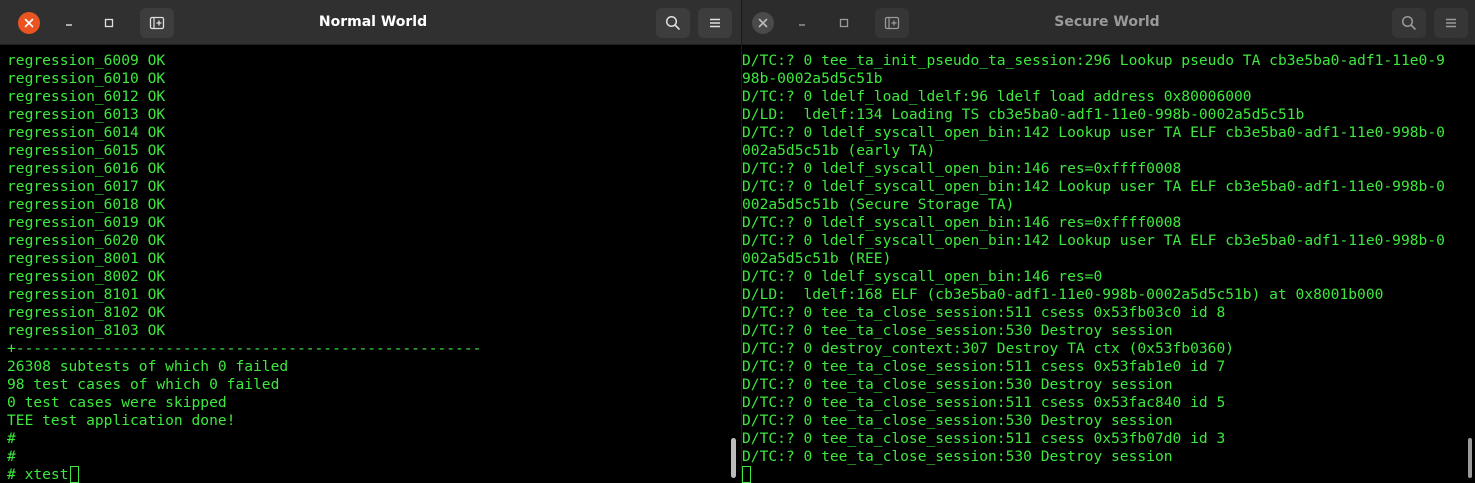 The width and height of the screenshot is (1475, 483). I want to click on normal-line: regression_8103 OK, so click(86, 330).